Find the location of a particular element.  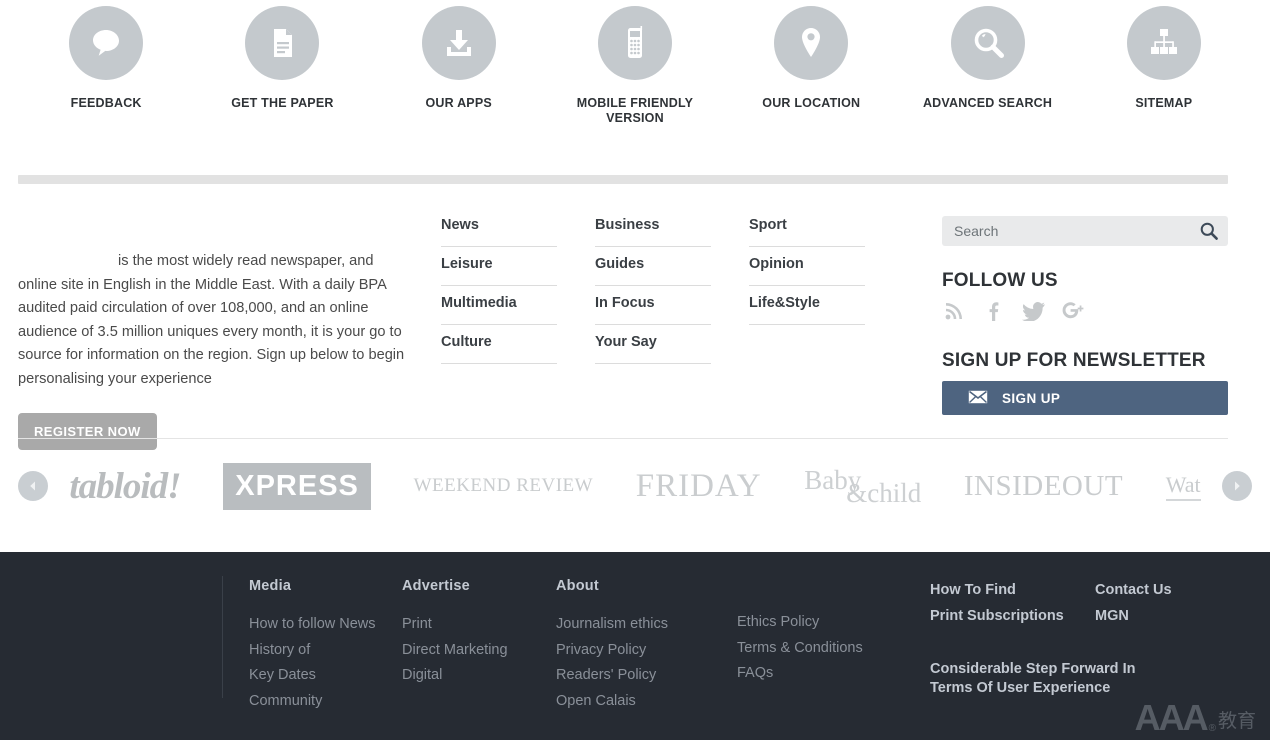

quicklink-get-the-paper: GET THE PAPER is located at coordinates (282, 58).